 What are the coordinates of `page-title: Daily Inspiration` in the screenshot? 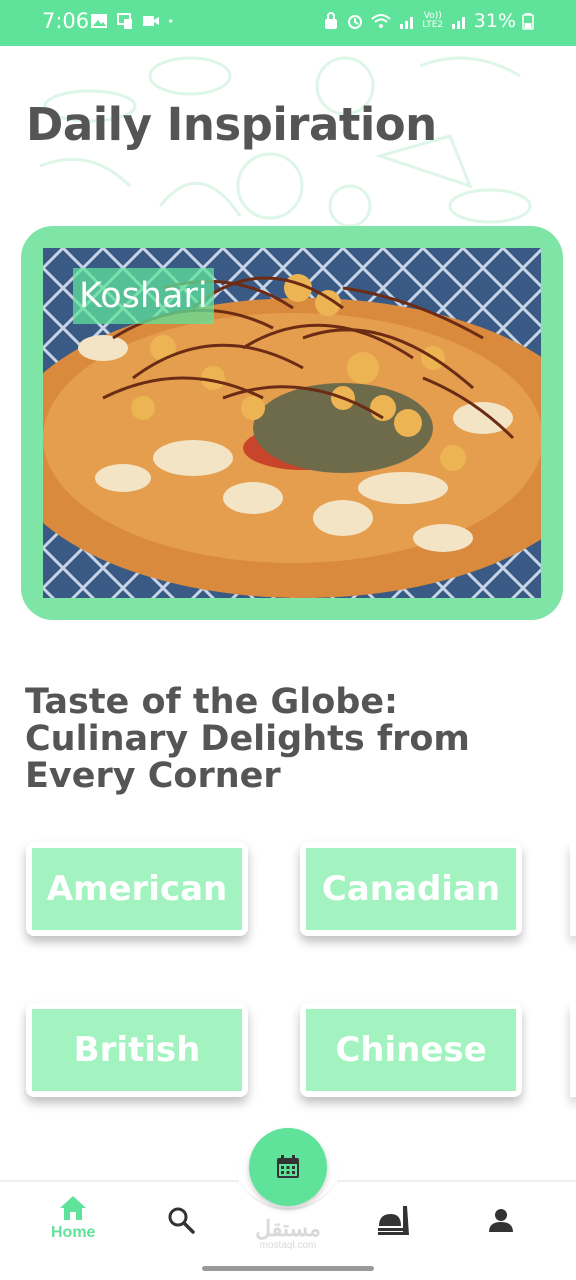 It's located at (231, 124).